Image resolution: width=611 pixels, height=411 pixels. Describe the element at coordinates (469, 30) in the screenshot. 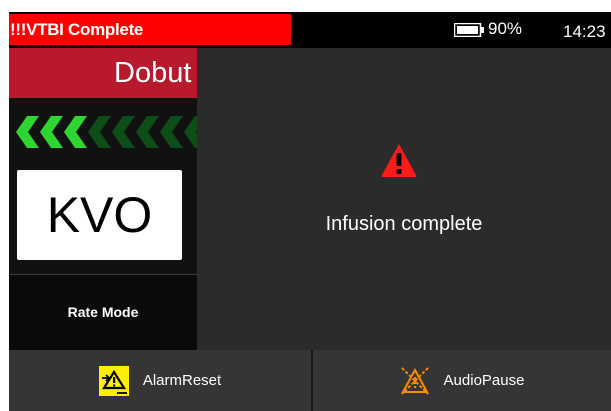

I see `battery-icon` at that location.